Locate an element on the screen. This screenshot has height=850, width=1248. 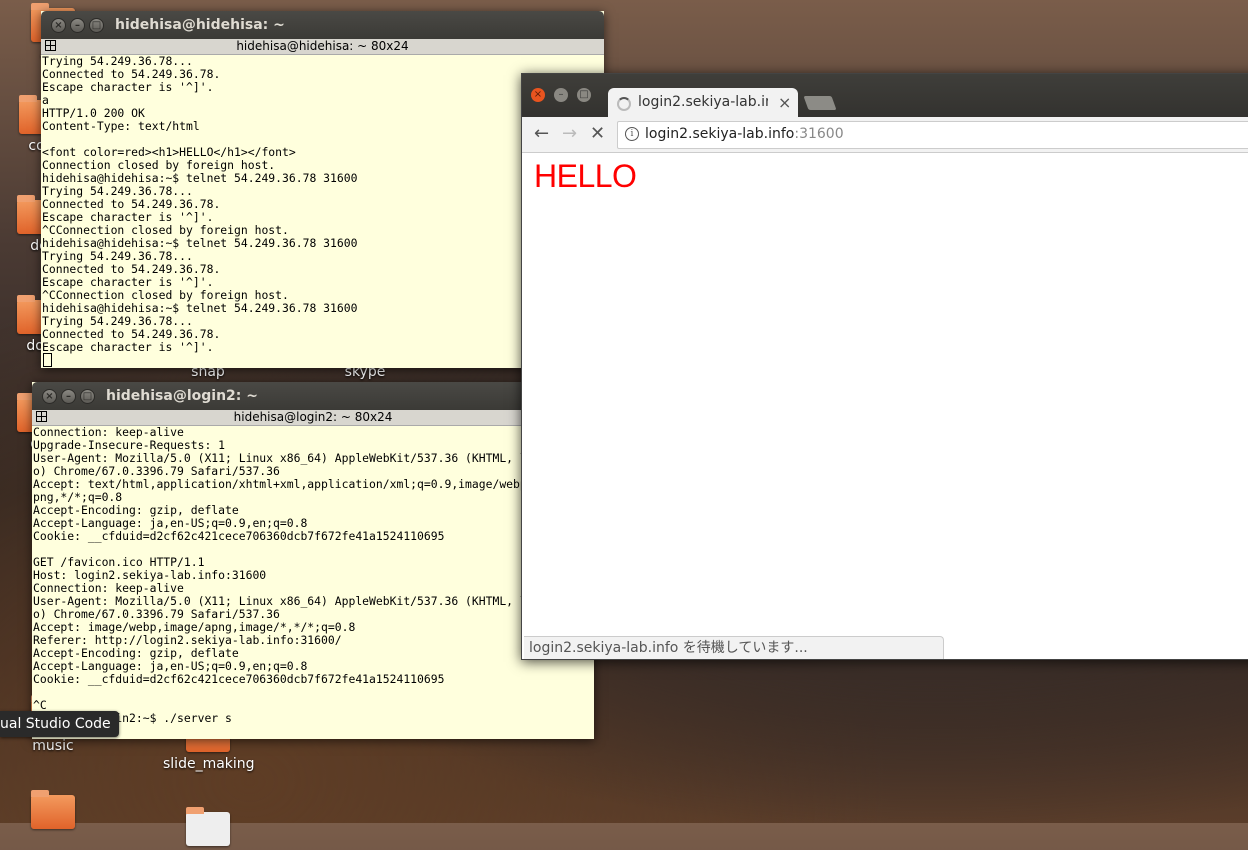
forward-arrow-icon: → is located at coordinates (569, 133).